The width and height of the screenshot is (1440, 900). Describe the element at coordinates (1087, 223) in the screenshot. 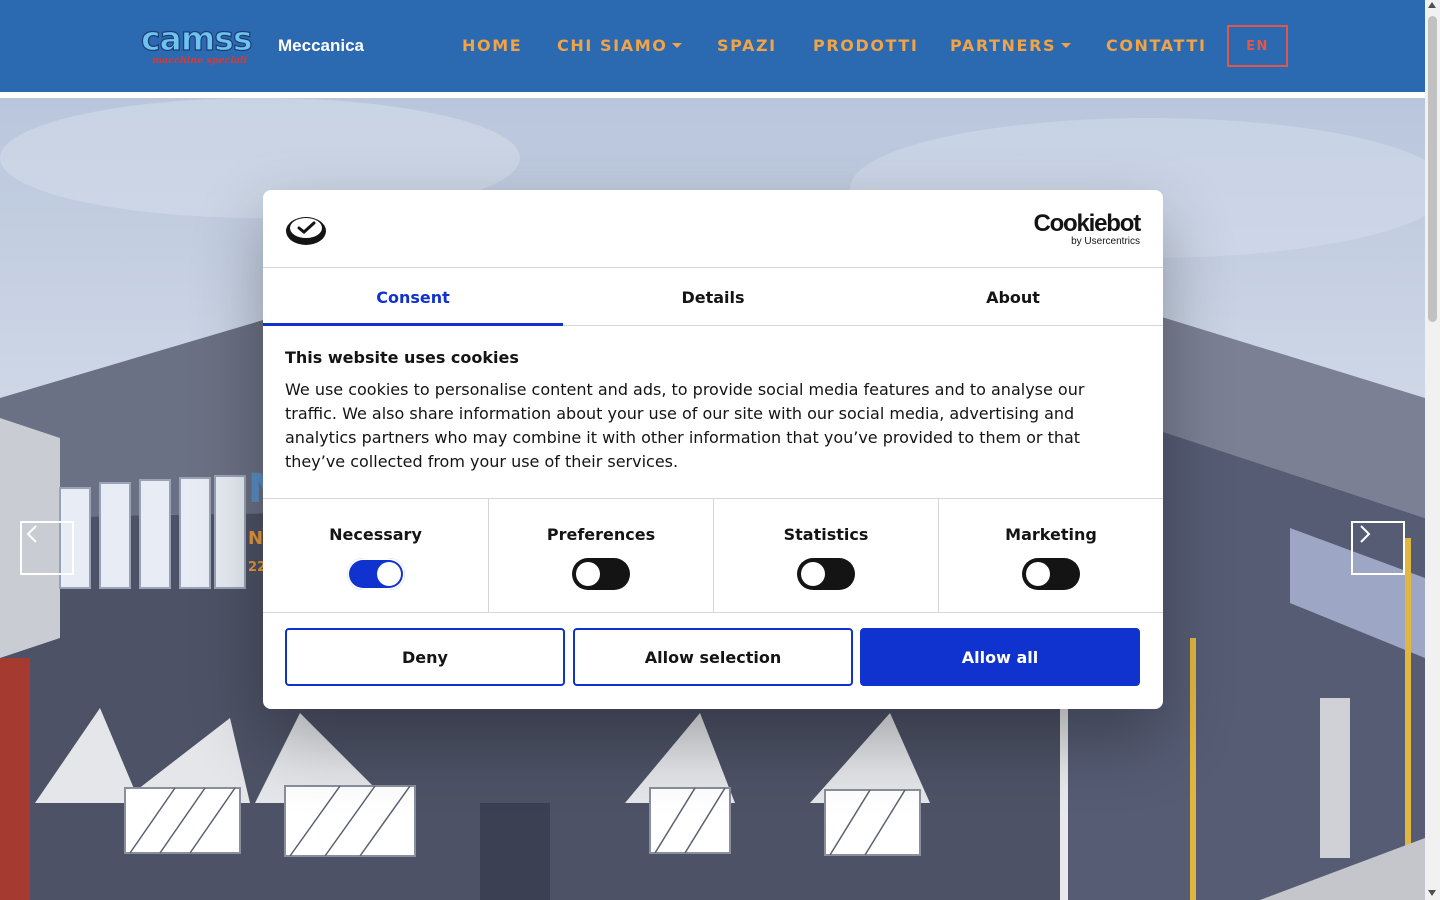

I see `cookiebot-wordmark: Cookiebot` at that location.